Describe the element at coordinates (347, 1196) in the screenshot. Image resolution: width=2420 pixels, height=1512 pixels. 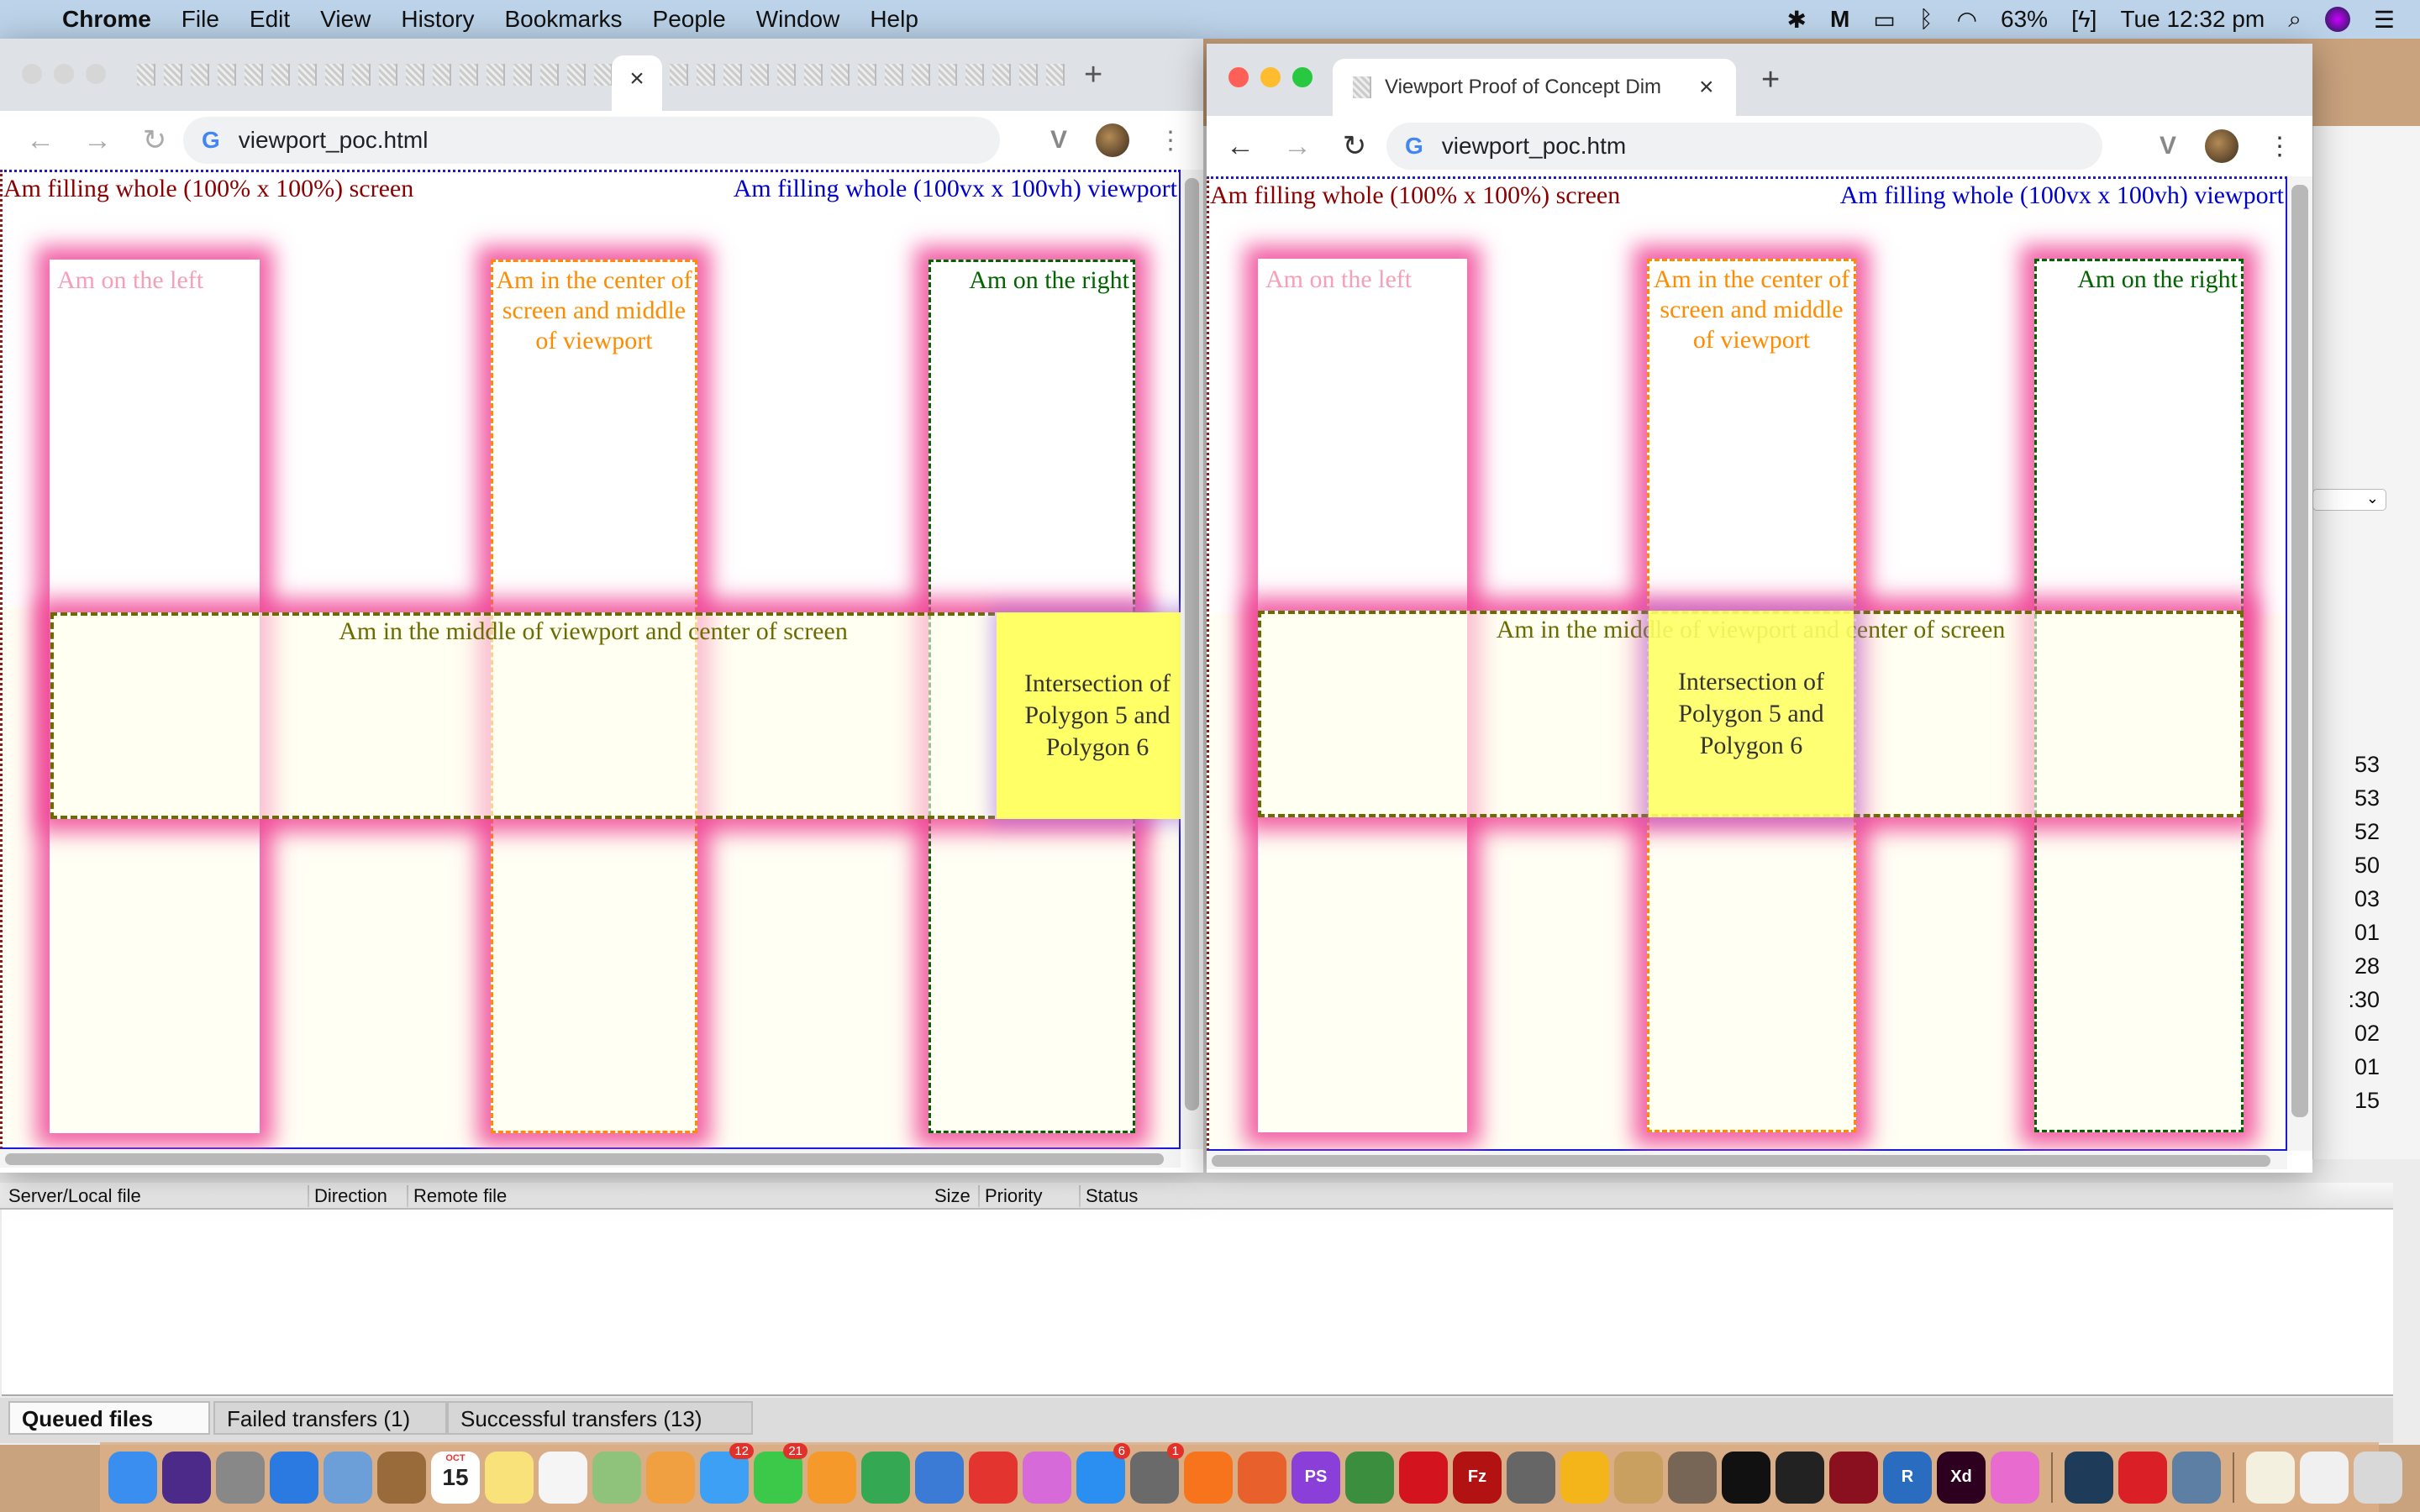
I see `column-direction: Direction` at that location.